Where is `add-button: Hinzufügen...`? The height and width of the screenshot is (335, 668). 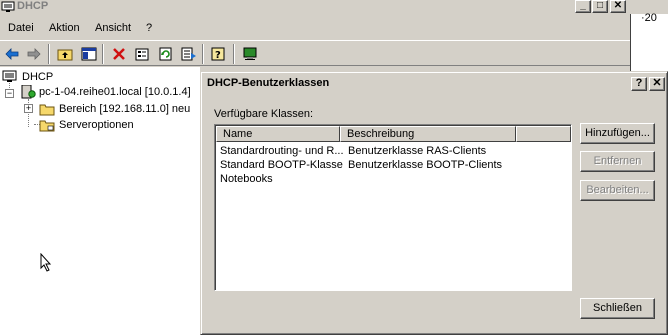
add-button: Hinzufügen... is located at coordinates (617, 133).